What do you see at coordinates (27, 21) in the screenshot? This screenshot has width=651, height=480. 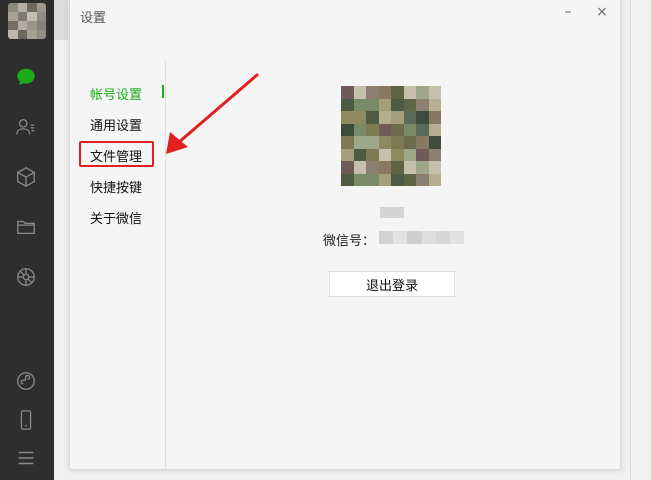 I see `avatar` at bounding box center [27, 21].